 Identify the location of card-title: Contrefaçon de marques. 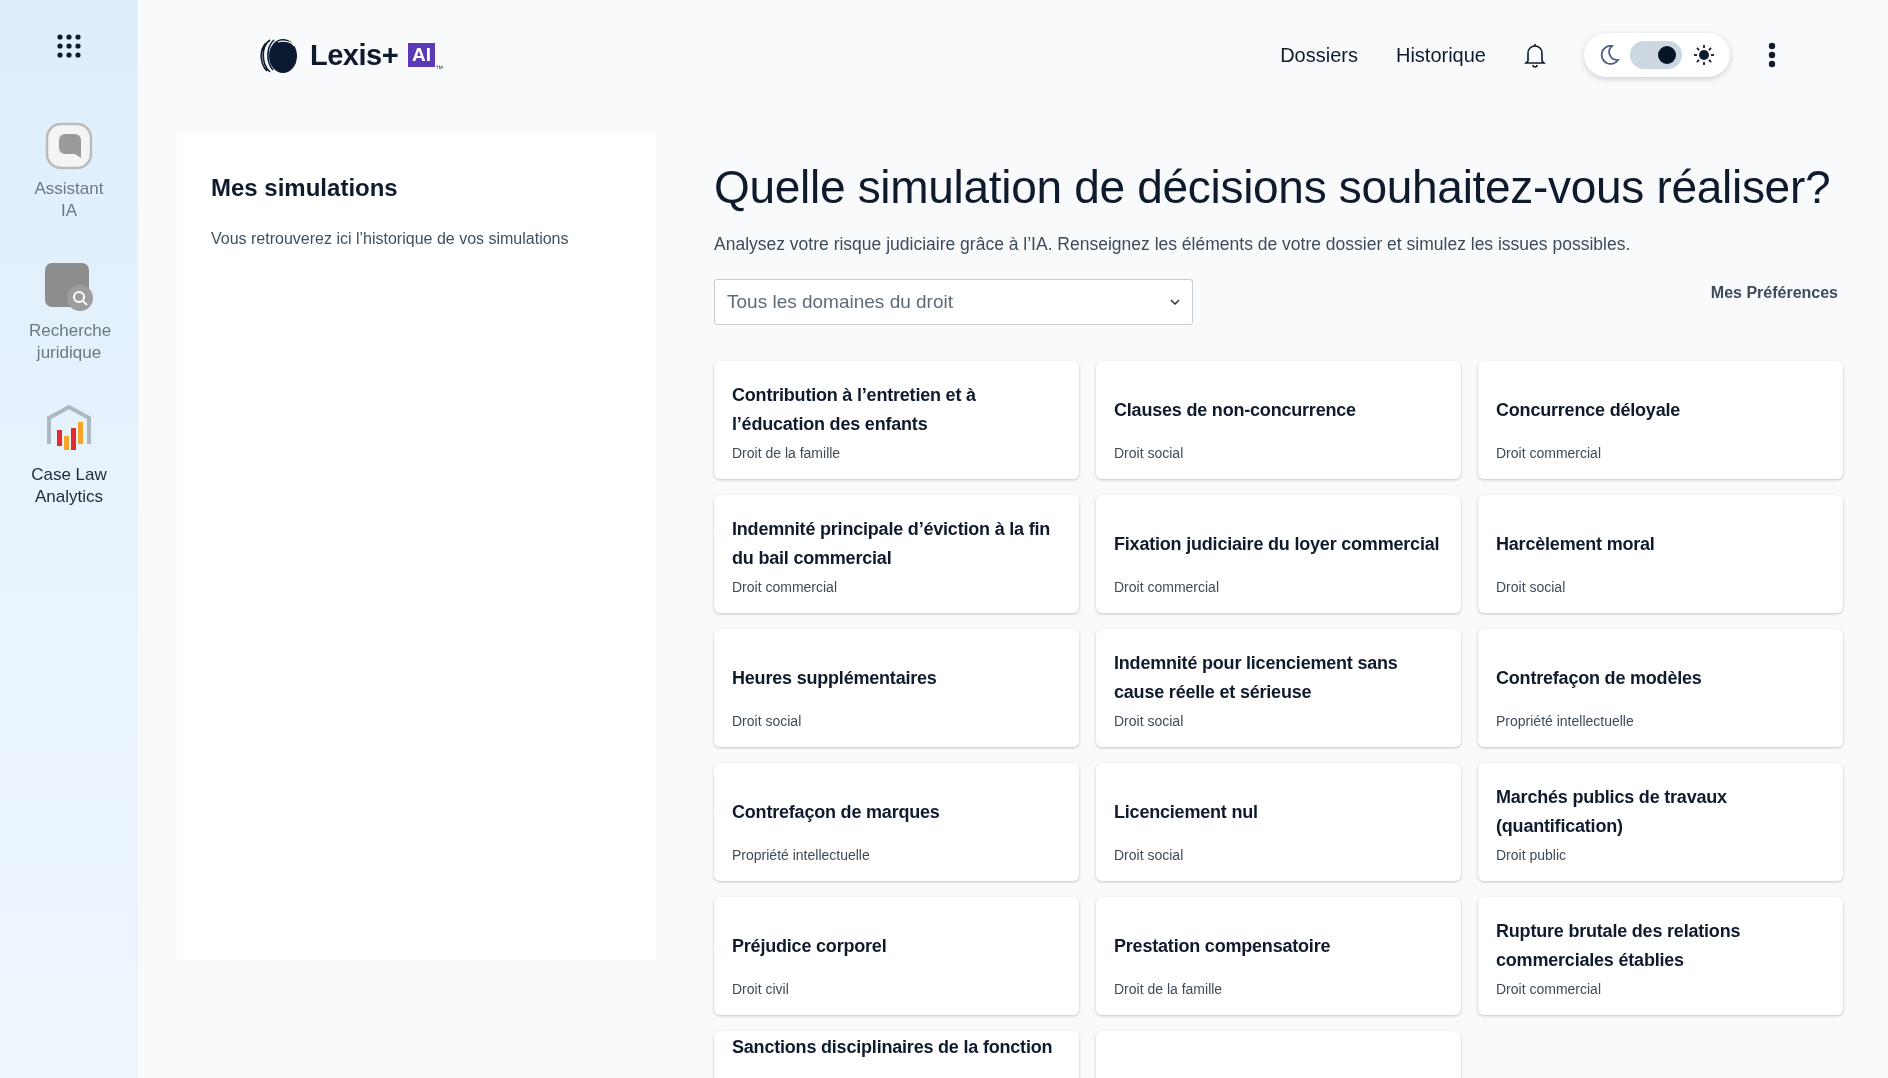
(836, 812).